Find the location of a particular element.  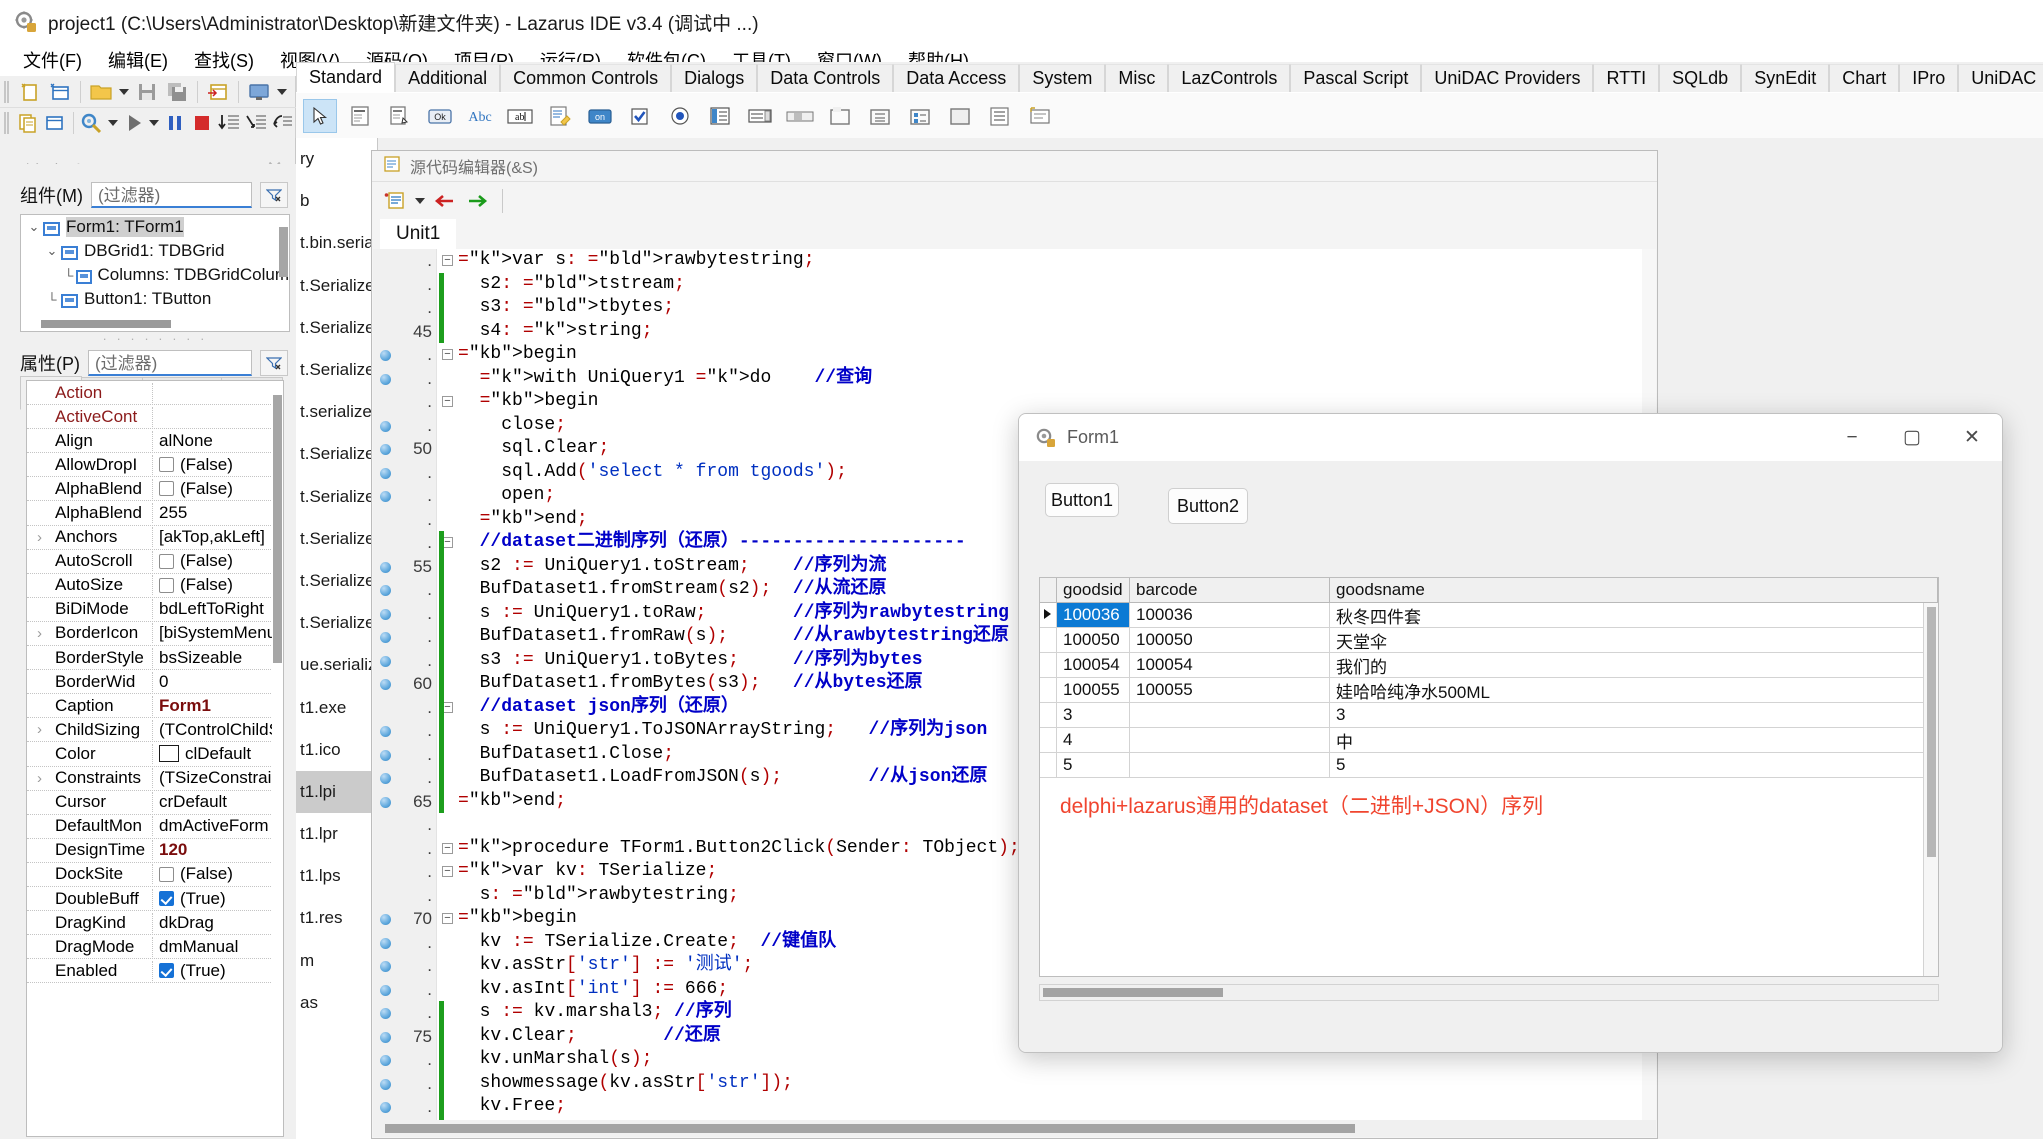

dbgrid-row: 100036 100036 秋冬四件套 is located at coordinates (1489, 615).